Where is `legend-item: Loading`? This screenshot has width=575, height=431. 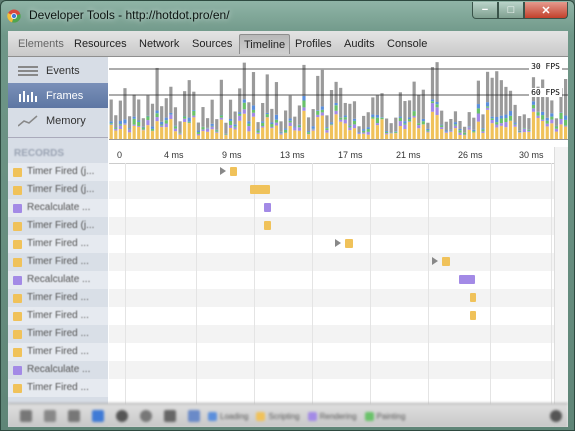 legend-item: Loading is located at coordinates (228, 416).